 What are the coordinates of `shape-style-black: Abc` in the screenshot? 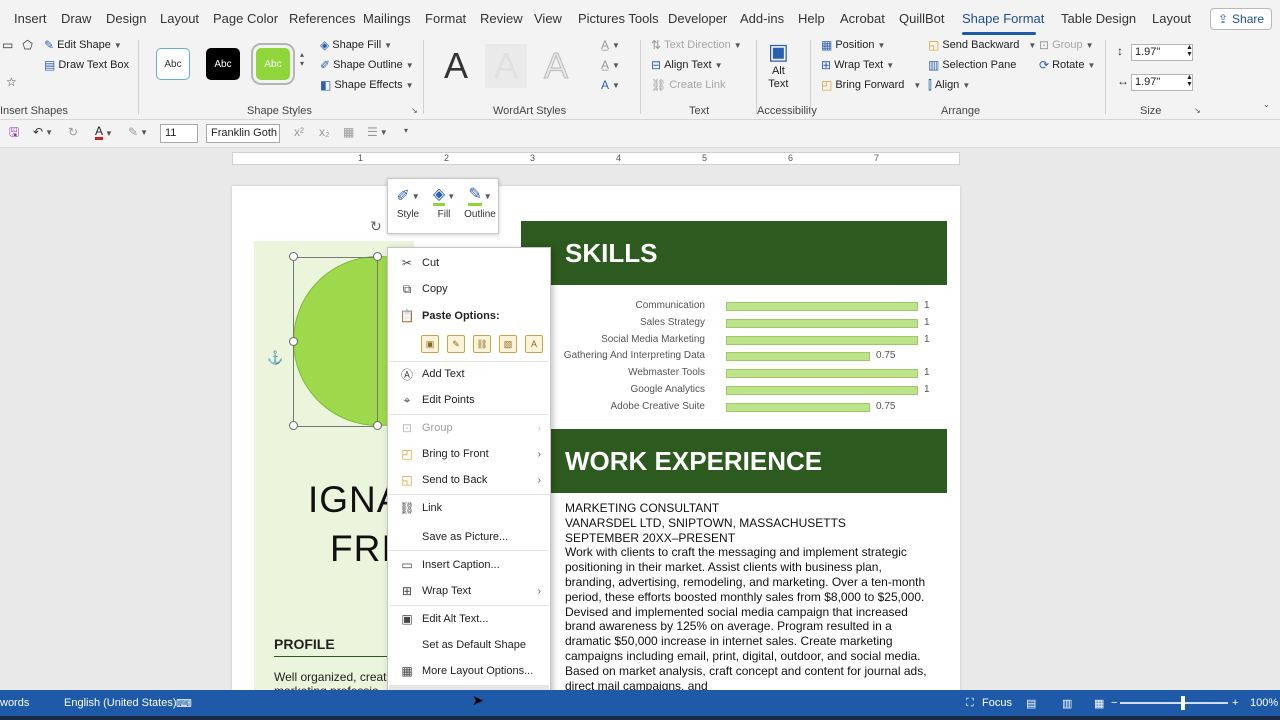 It's located at (223, 64).